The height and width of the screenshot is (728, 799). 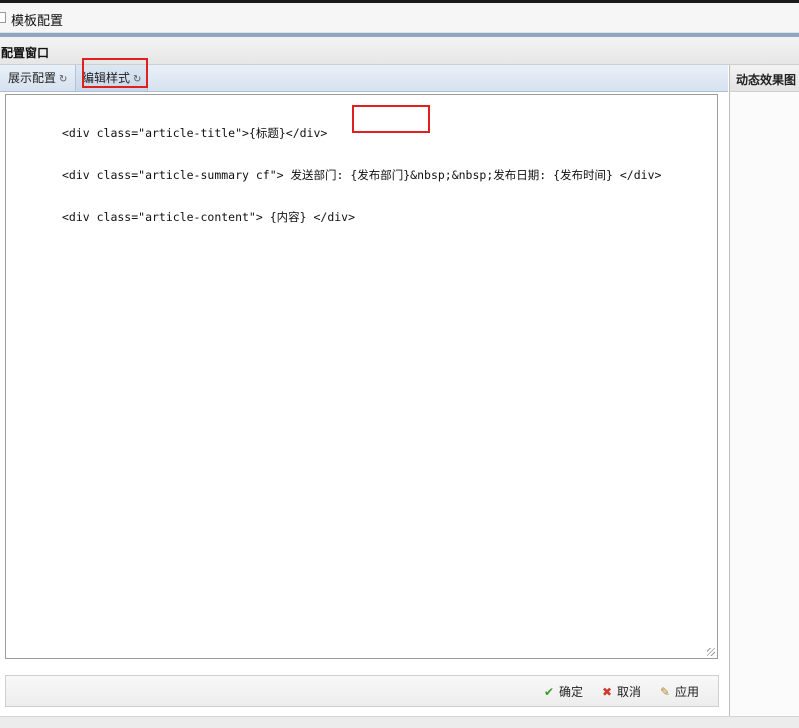 I want to click on check-icon: ✔, so click(x=549, y=692).